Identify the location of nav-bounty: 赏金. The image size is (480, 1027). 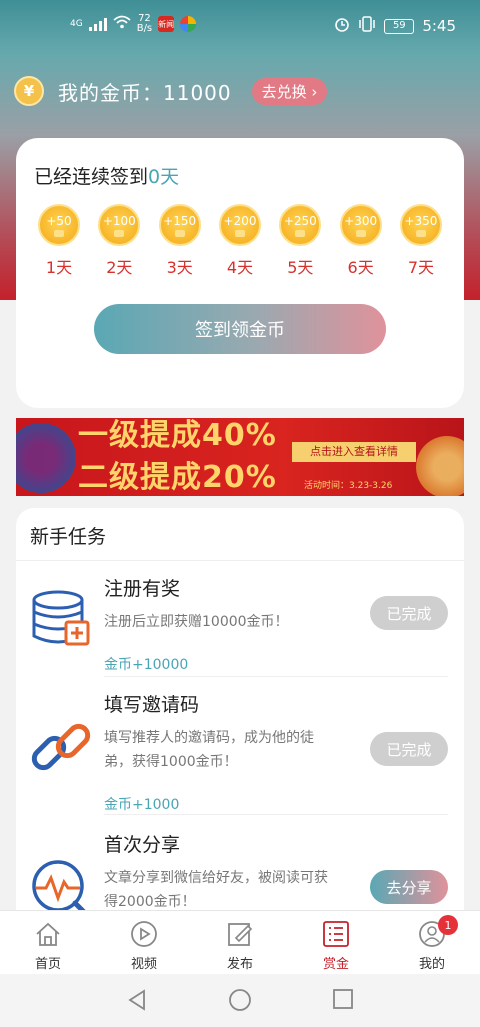
(336, 942).